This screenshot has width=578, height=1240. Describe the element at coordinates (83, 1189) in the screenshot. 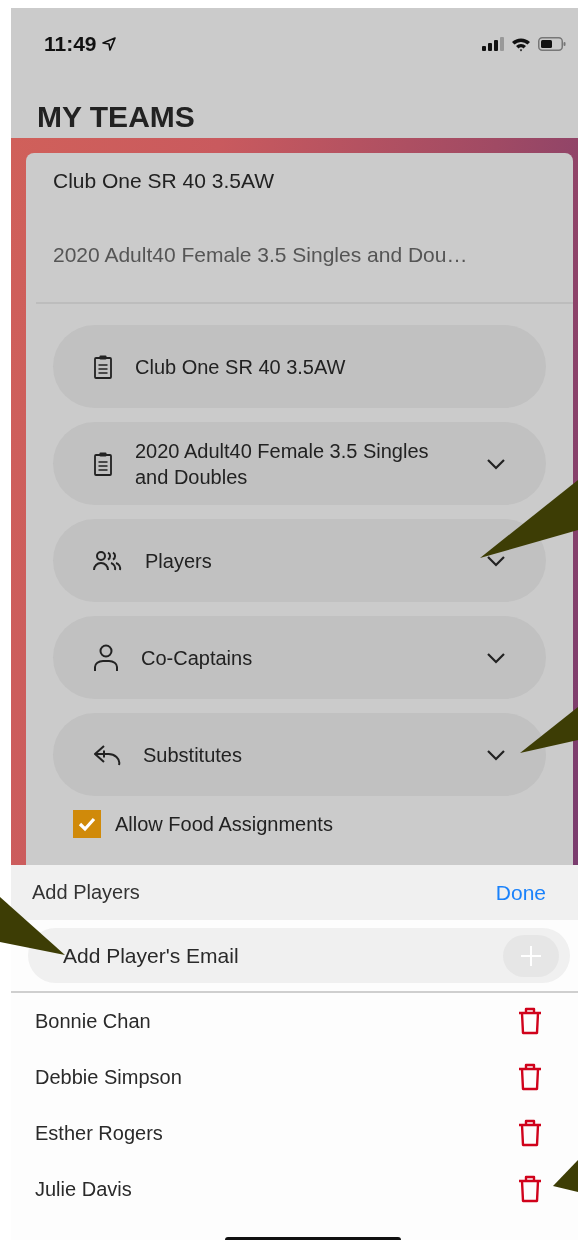

I see `player-name: Julie Davis` at that location.